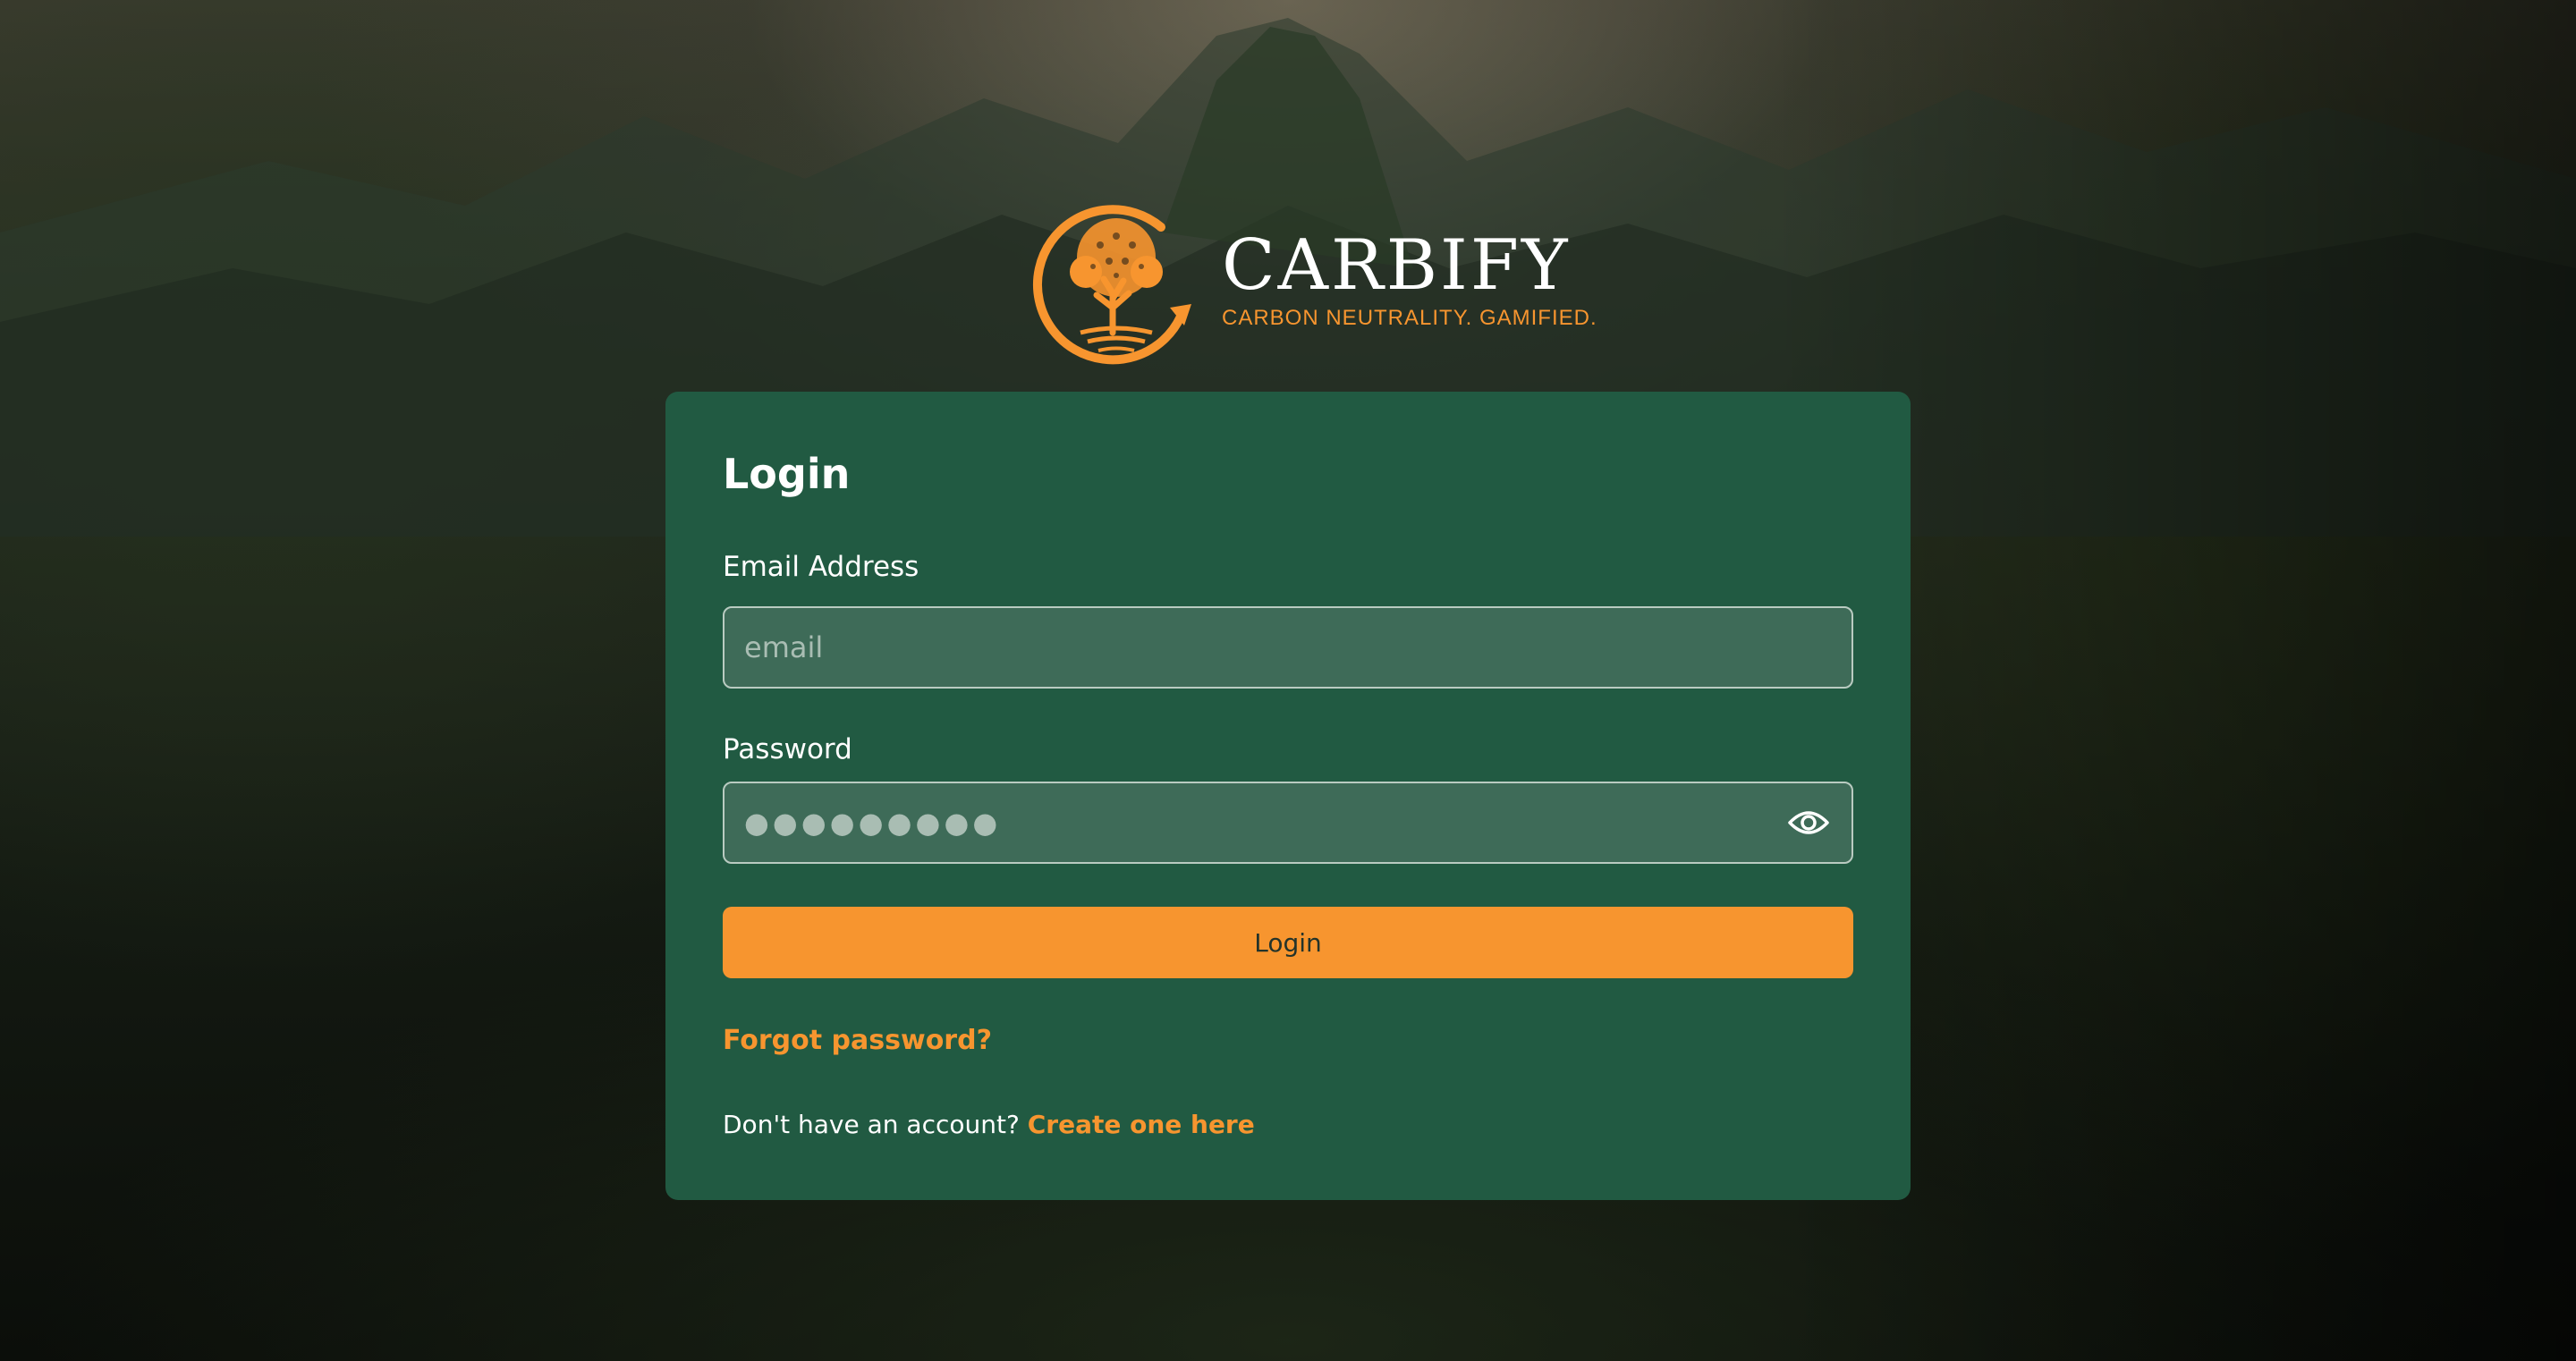 The image size is (2576, 1361). What do you see at coordinates (787, 474) in the screenshot?
I see `login-title: Login` at bounding box center [787, 474].